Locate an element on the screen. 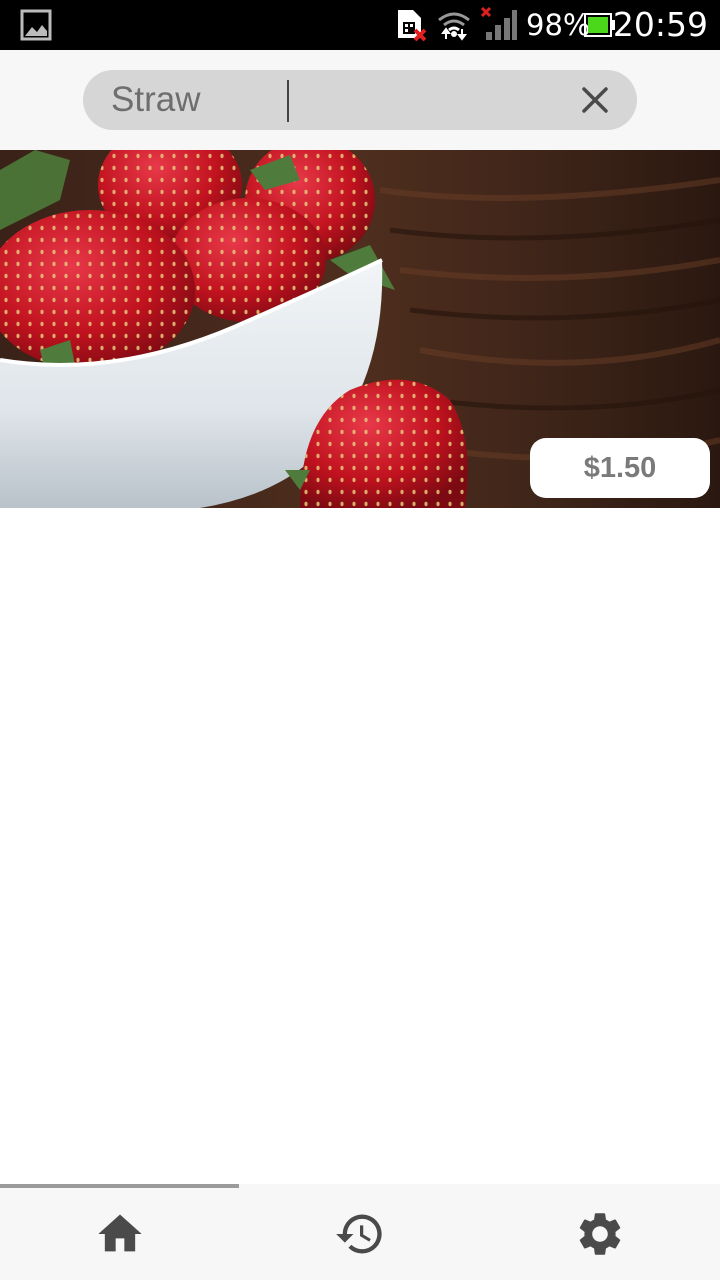 Image resolution: width=720 pixels, height=1280 pixels. home-icon is located at coordinates (120, 1233).